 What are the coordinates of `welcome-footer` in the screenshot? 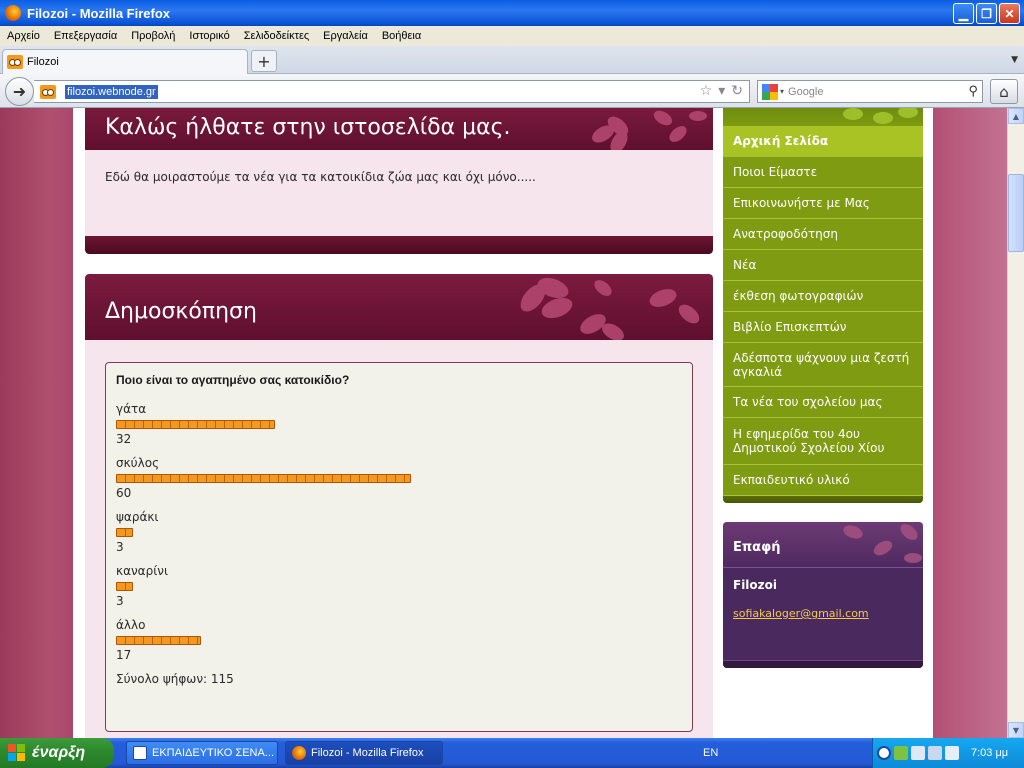 It's located at (399, 245).